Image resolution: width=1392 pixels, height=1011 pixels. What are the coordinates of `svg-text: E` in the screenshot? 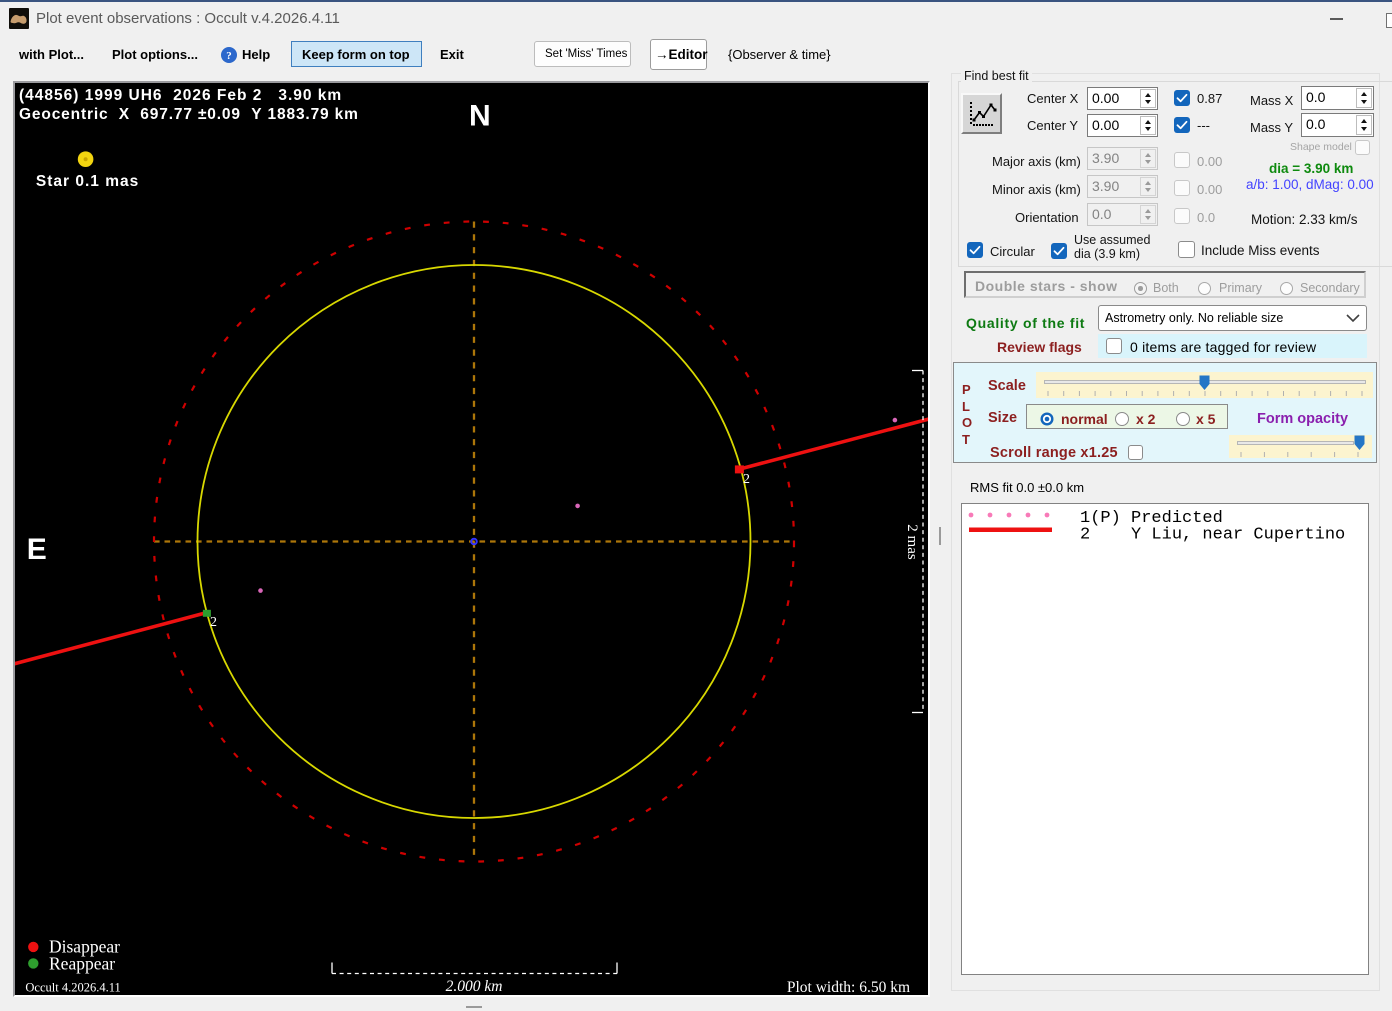 It's located at (37, 549).